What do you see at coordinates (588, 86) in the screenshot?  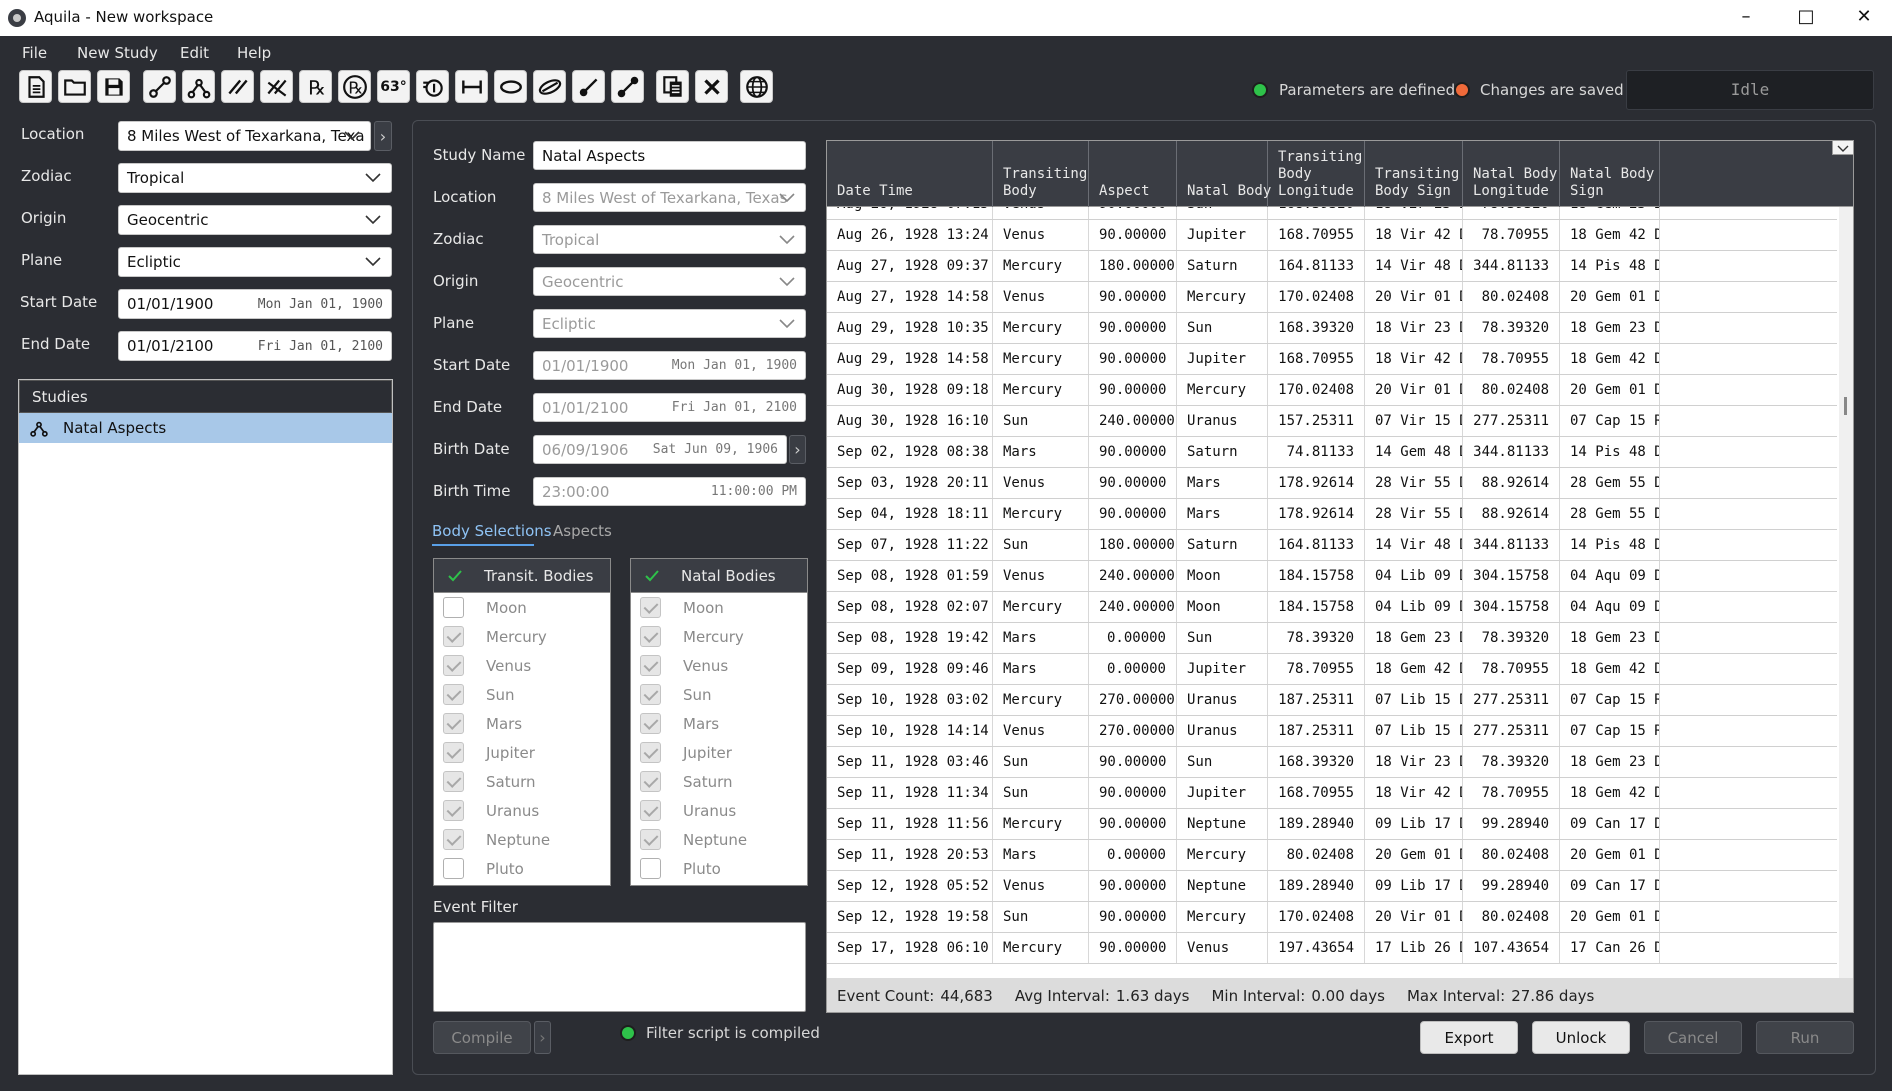 I see `ingress-icon` at bounding box center [588, 86].